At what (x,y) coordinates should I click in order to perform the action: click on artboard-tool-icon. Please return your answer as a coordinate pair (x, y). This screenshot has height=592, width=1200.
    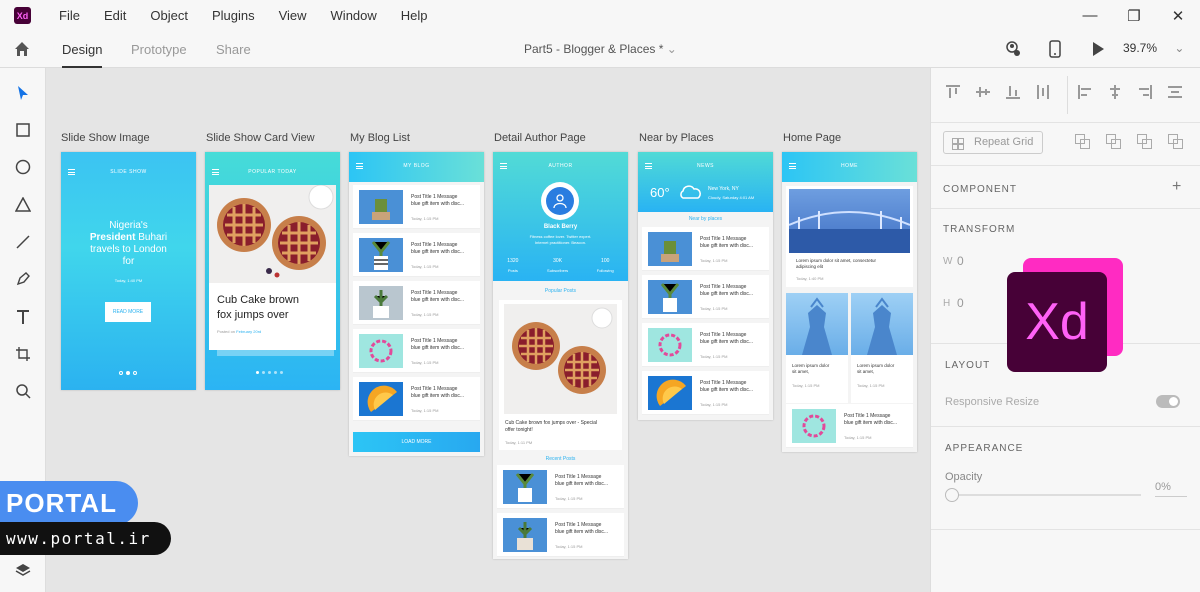
    Looking at the image, I should click on (23, 354).